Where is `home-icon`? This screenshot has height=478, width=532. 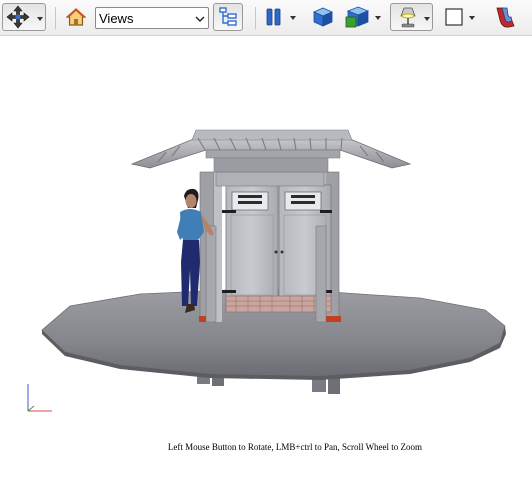
home-icon is located at coordinates (76, 17).